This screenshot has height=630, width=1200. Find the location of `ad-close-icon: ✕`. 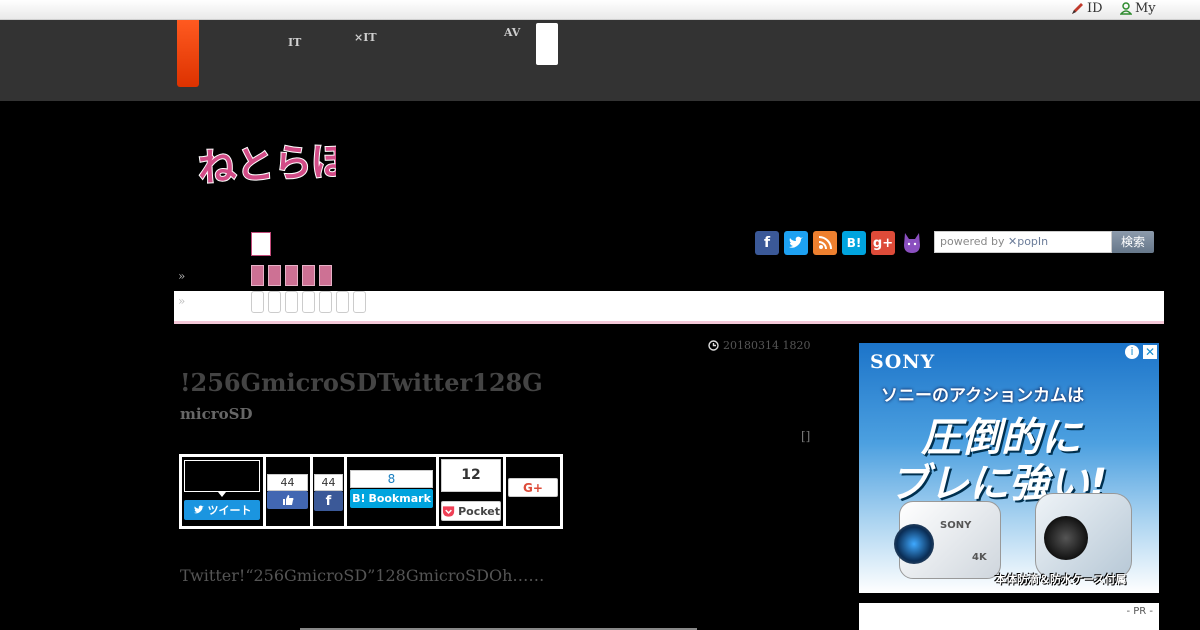

ad-close-icon: ✕ is located at coordinates (1150, 352).